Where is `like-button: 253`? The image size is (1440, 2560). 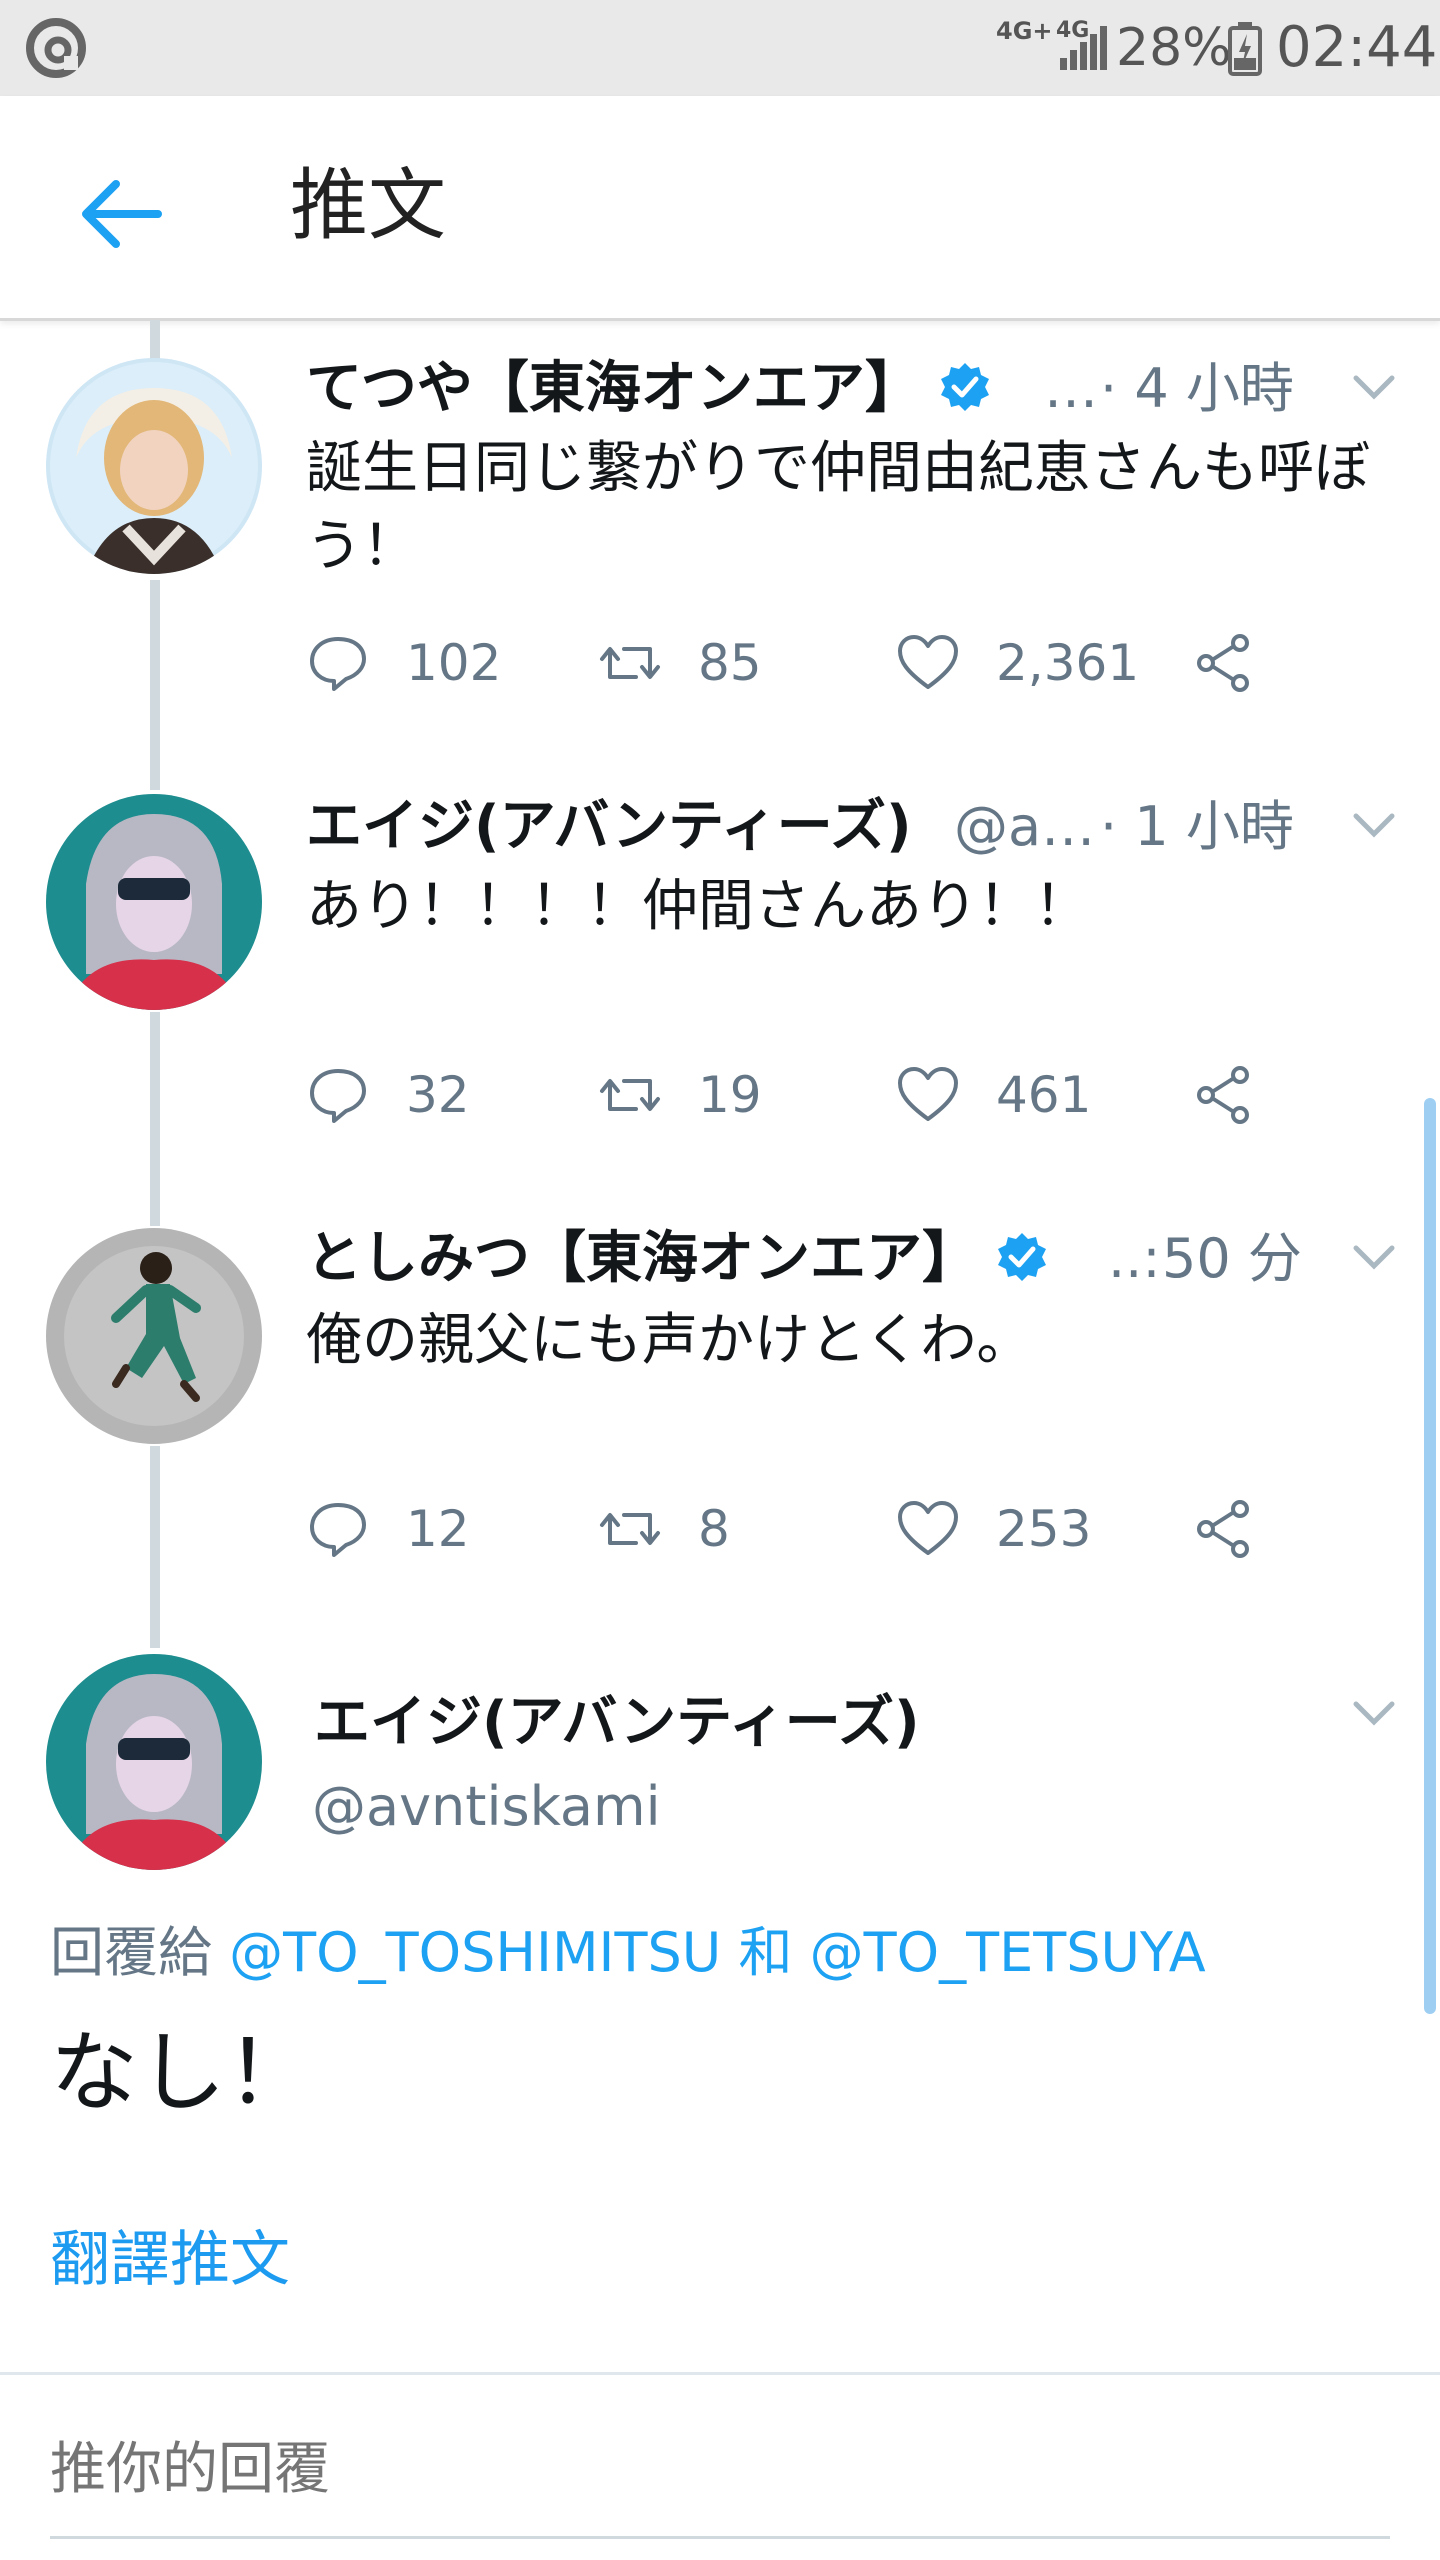
like-button: 253 is located at coordinates (993, 1529).